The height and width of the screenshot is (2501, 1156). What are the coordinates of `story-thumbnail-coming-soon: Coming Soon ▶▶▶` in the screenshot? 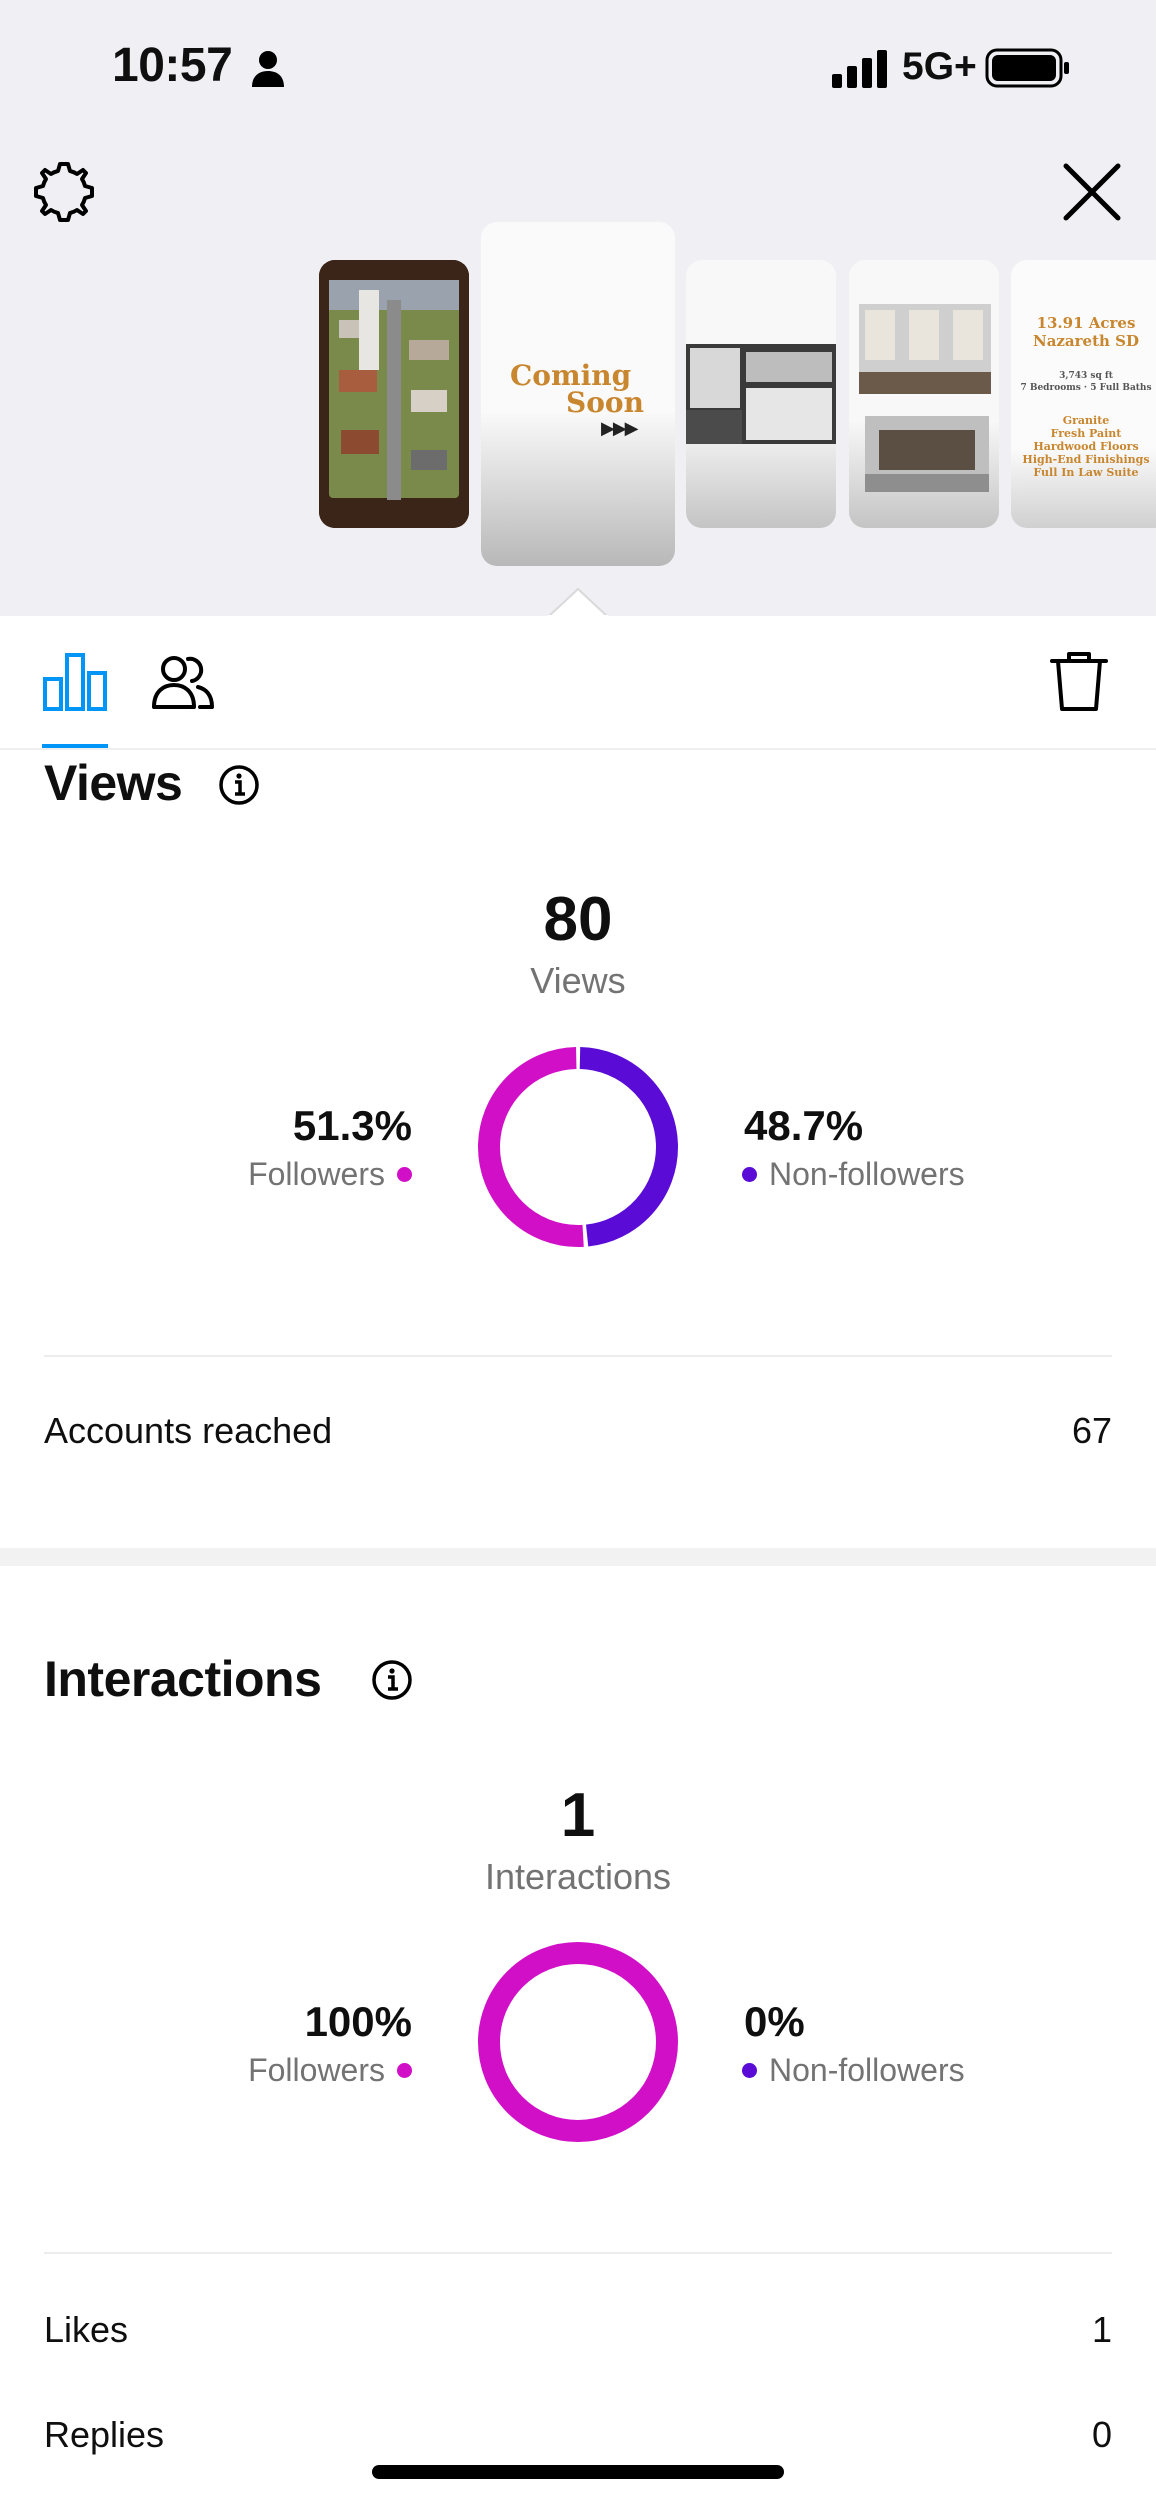 It's located at (578, 394).